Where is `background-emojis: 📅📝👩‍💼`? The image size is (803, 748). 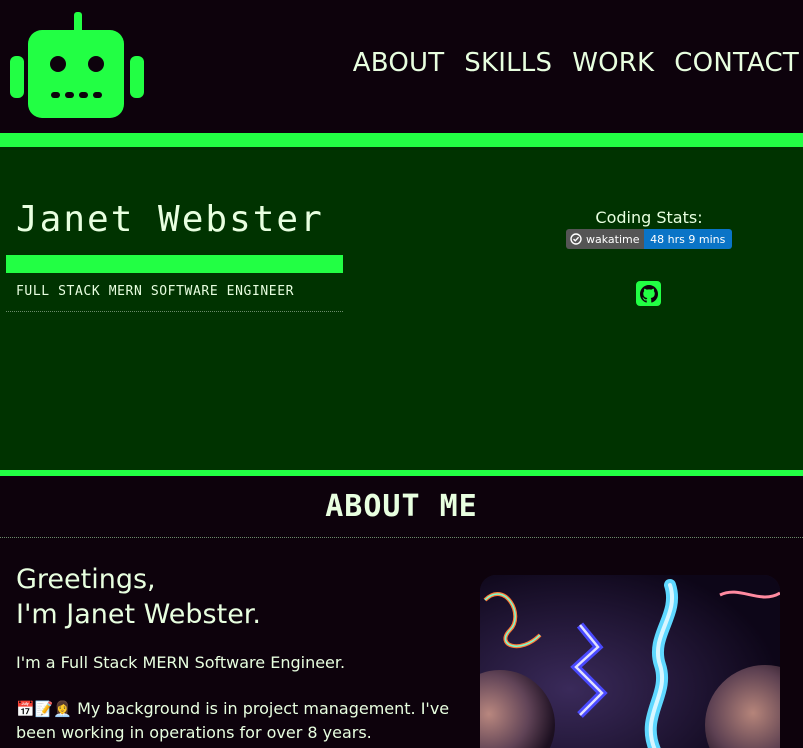 background-emojis: 📅📝👩‍💼 is located at coordinates (44, 709).